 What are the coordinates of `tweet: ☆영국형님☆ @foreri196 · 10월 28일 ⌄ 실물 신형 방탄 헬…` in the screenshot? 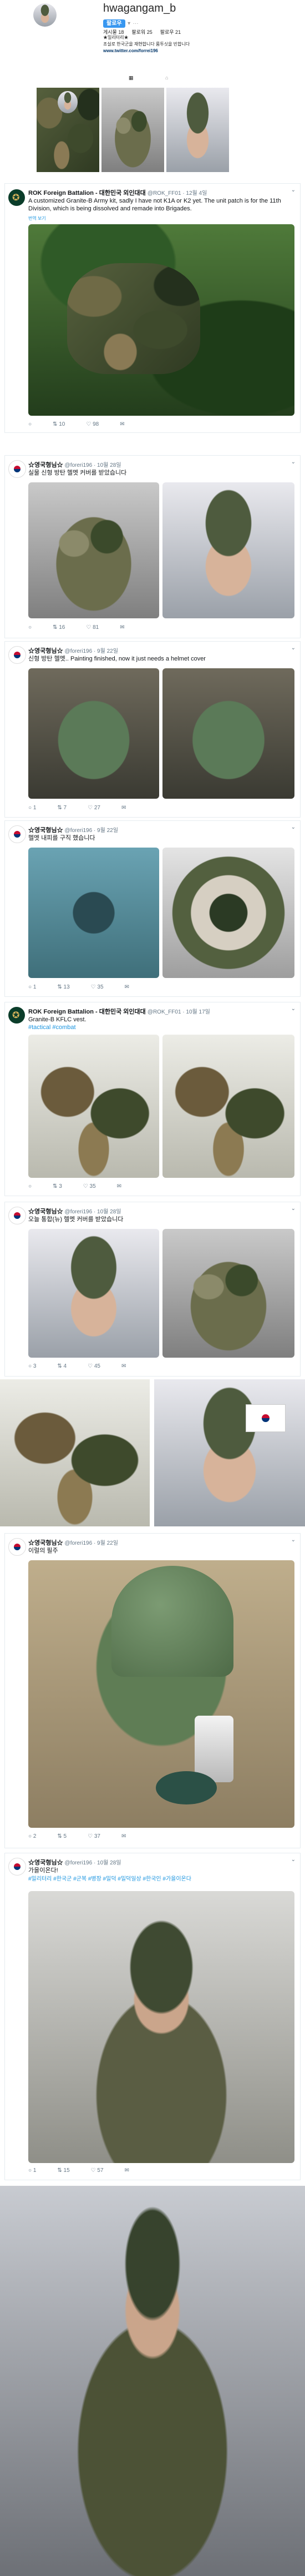 It's located at (152, 546).